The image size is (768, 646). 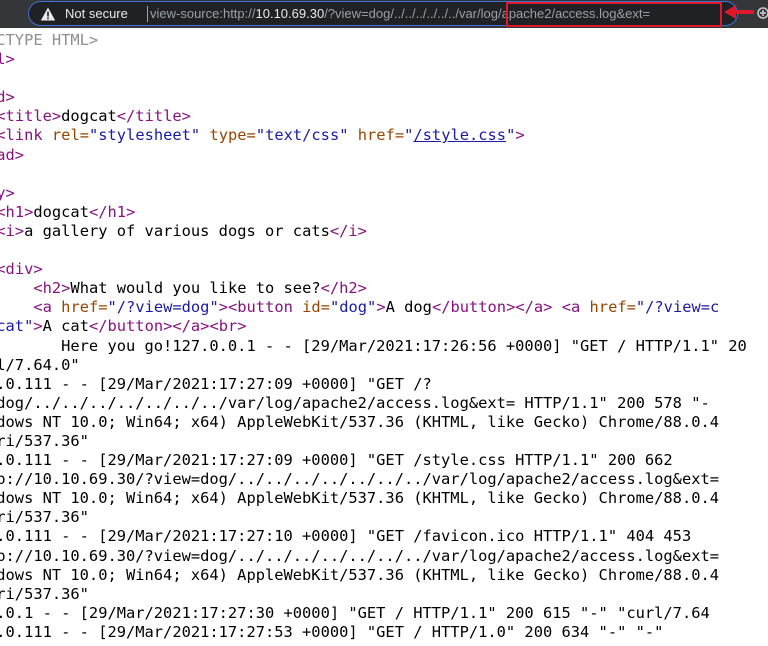 I want to click on source-line-title: <title>dogcat</title>, so click(x=95, y=116).